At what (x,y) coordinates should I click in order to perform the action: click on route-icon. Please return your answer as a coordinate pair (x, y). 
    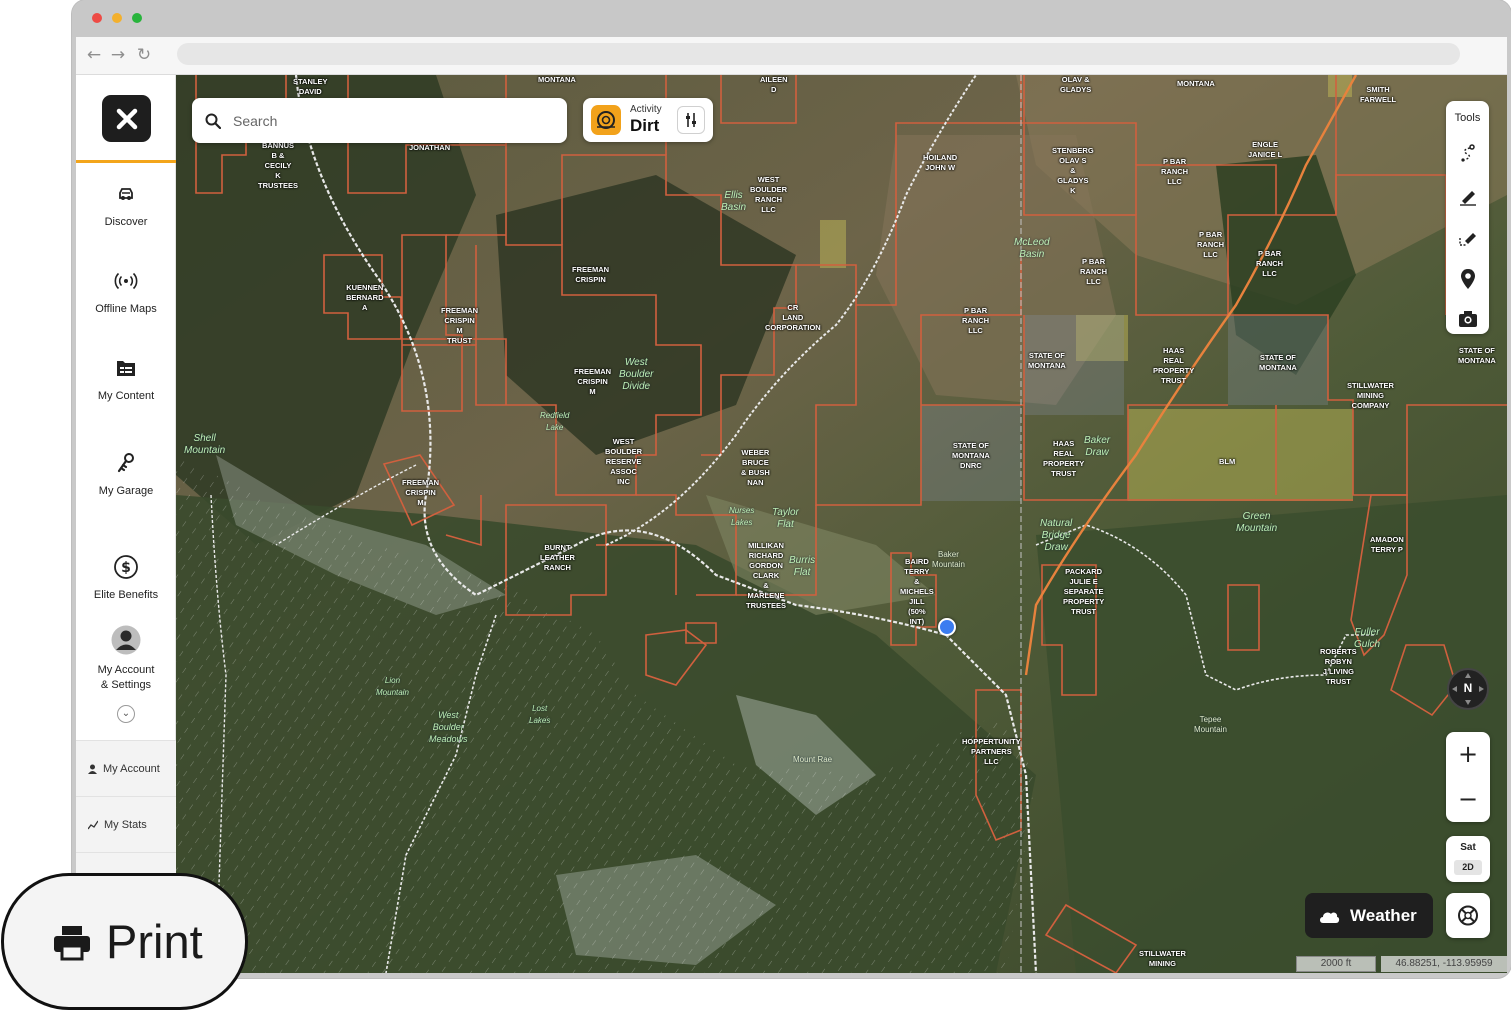
    Looking at the image, I should click on (1468, 153).